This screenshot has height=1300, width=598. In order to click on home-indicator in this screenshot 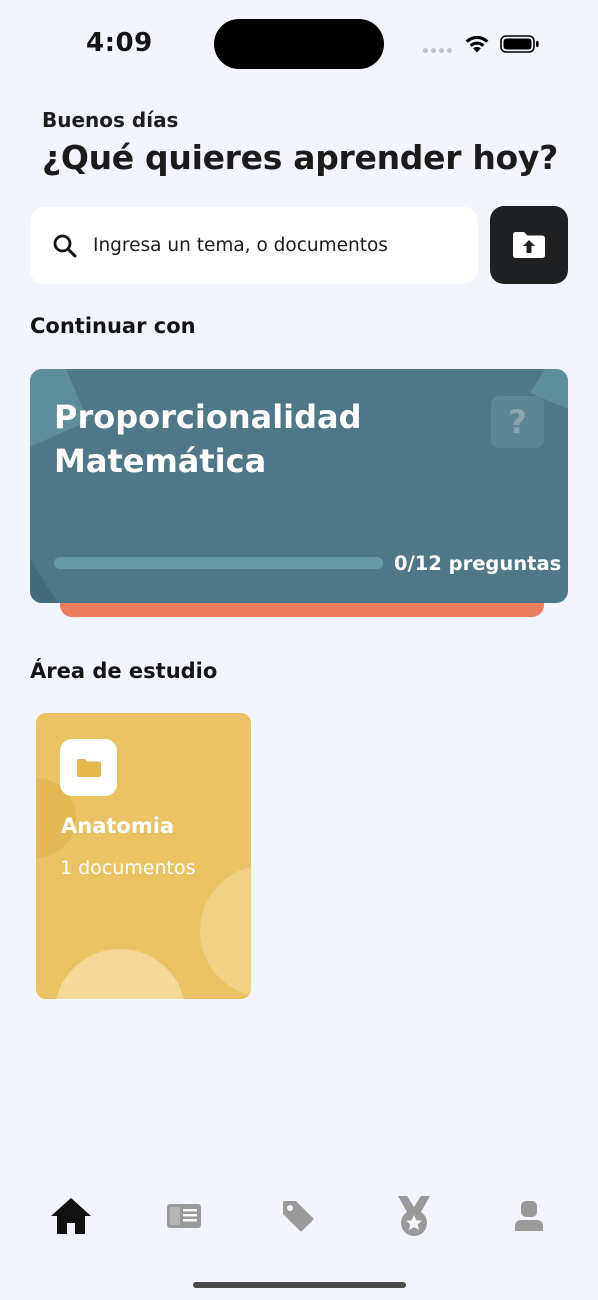, I will do `click(299, 1285)`.